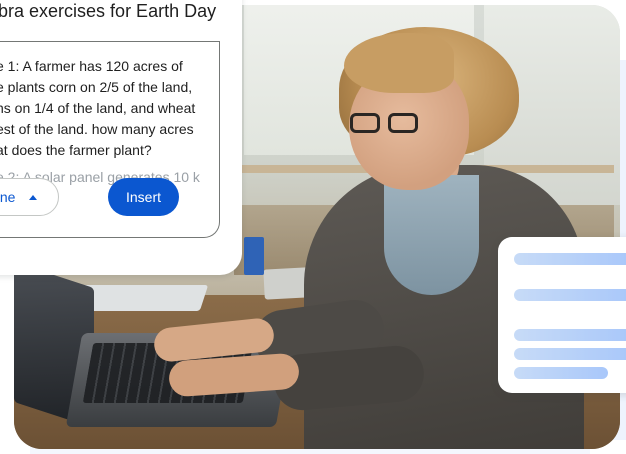  Describe the element at coordinates (76, 150) in the screenshot. I see `exercise-line: at does the farmer plant?` at that location.